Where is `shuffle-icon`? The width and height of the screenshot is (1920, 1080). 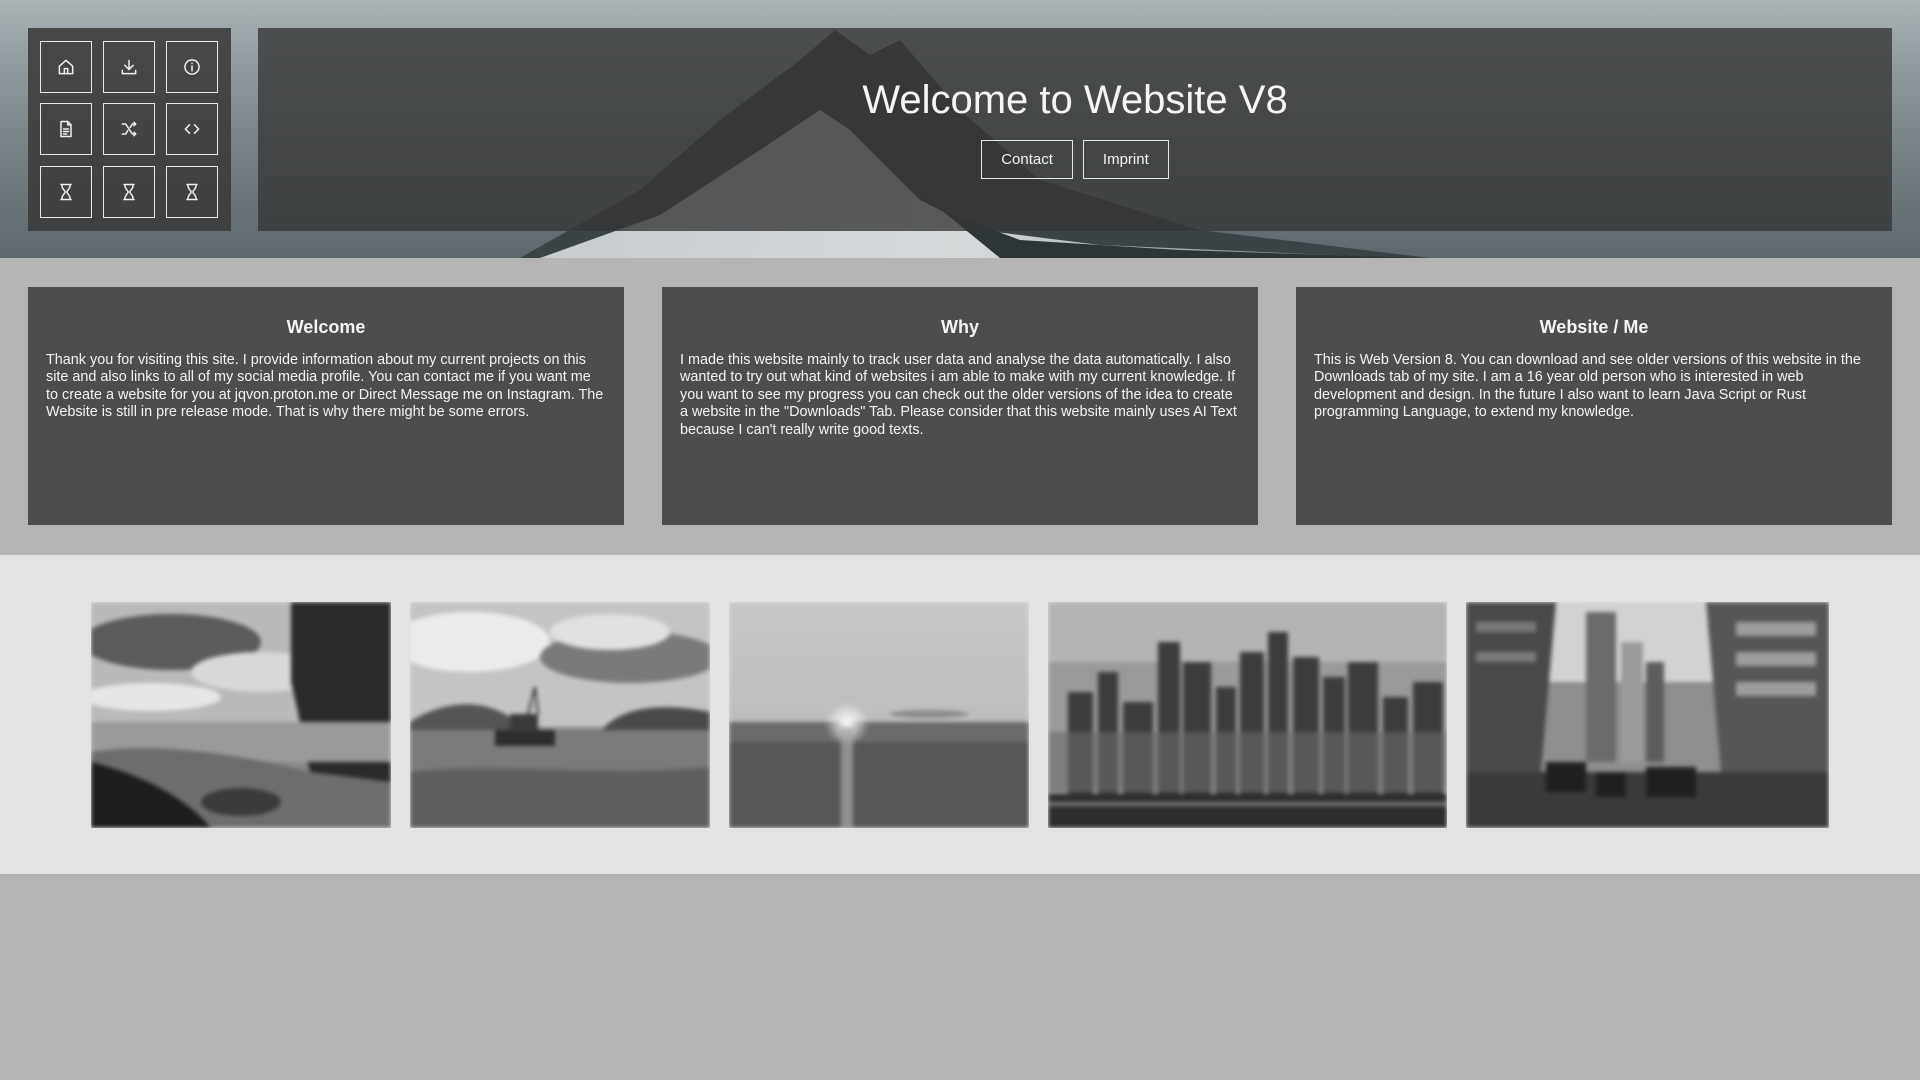 shuffle-icon is located at coordinates (129, 129).